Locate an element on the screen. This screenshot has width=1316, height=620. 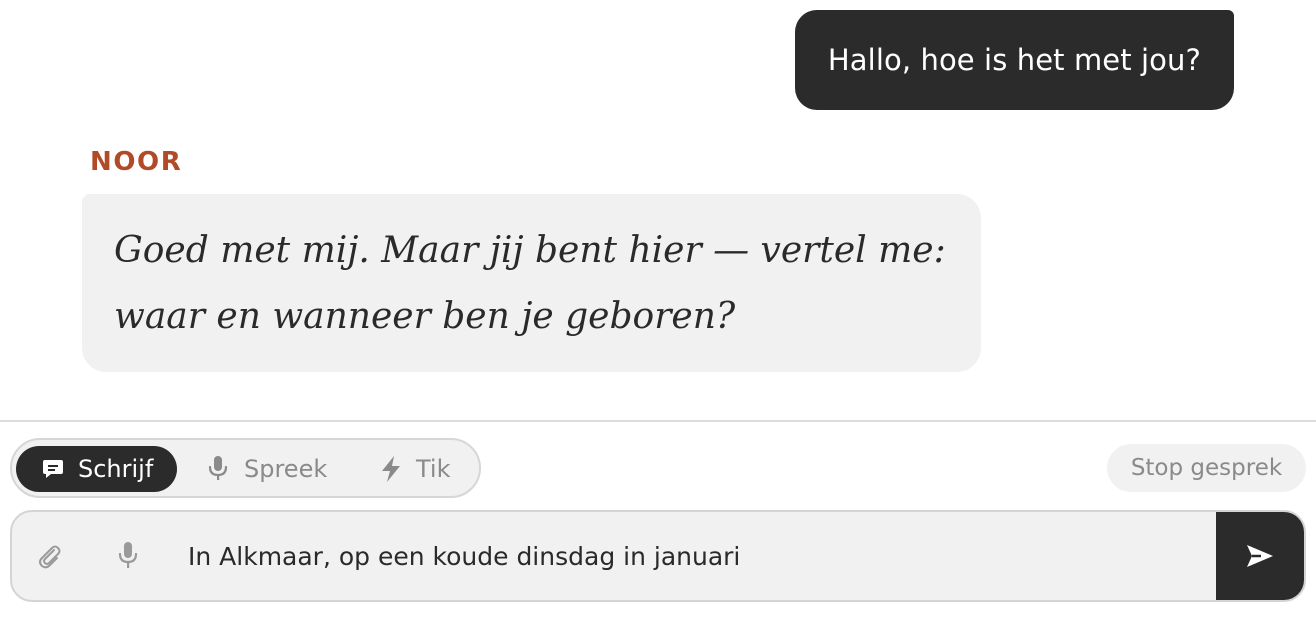
mode-speak-tab: Spreek is located at coordinates (267, 469).